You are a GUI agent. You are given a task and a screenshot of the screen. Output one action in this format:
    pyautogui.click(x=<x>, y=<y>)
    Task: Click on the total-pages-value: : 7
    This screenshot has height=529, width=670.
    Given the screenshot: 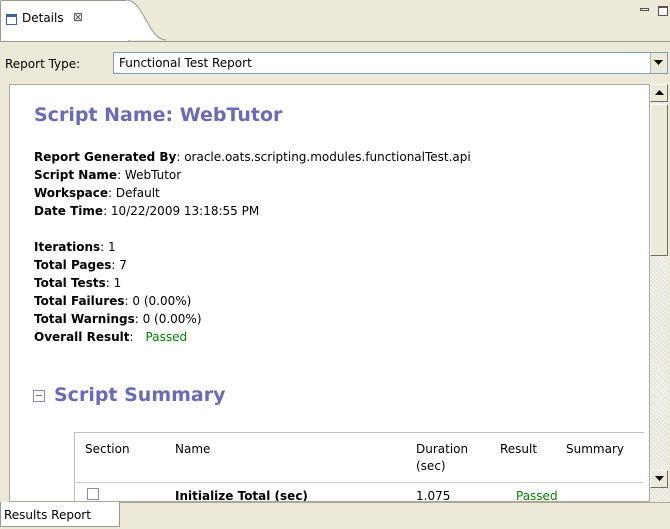 What is the action you would take?
    pyautogui.click(x=119, y=265)
    